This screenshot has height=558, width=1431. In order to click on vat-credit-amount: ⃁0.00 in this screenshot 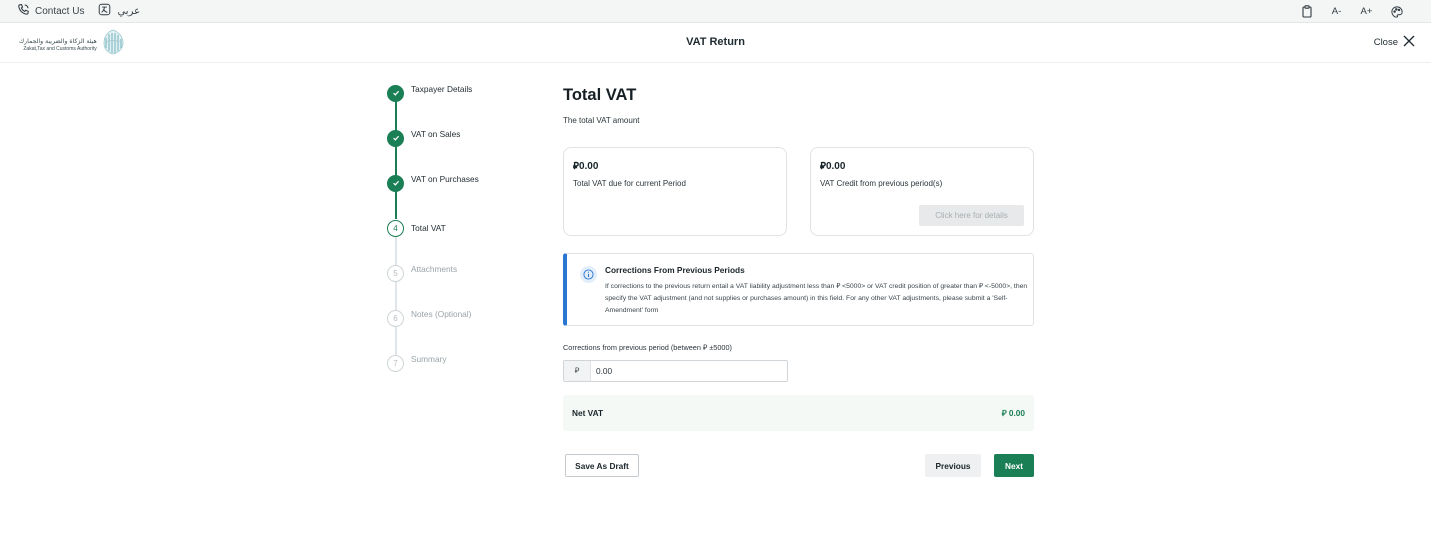, I will do `click(832, 165)`.